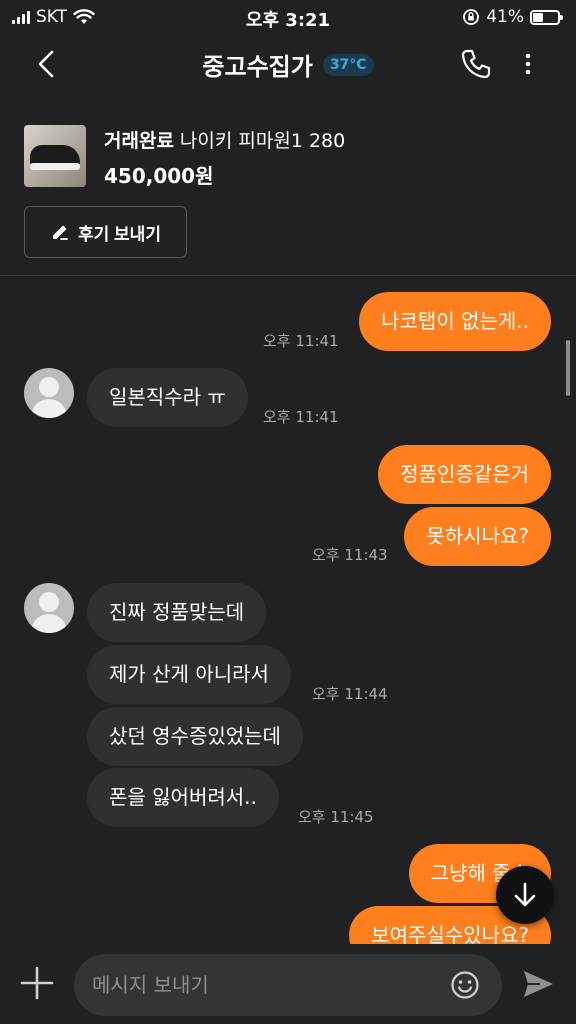  I want to click on emoji-button, so click(465, 985).